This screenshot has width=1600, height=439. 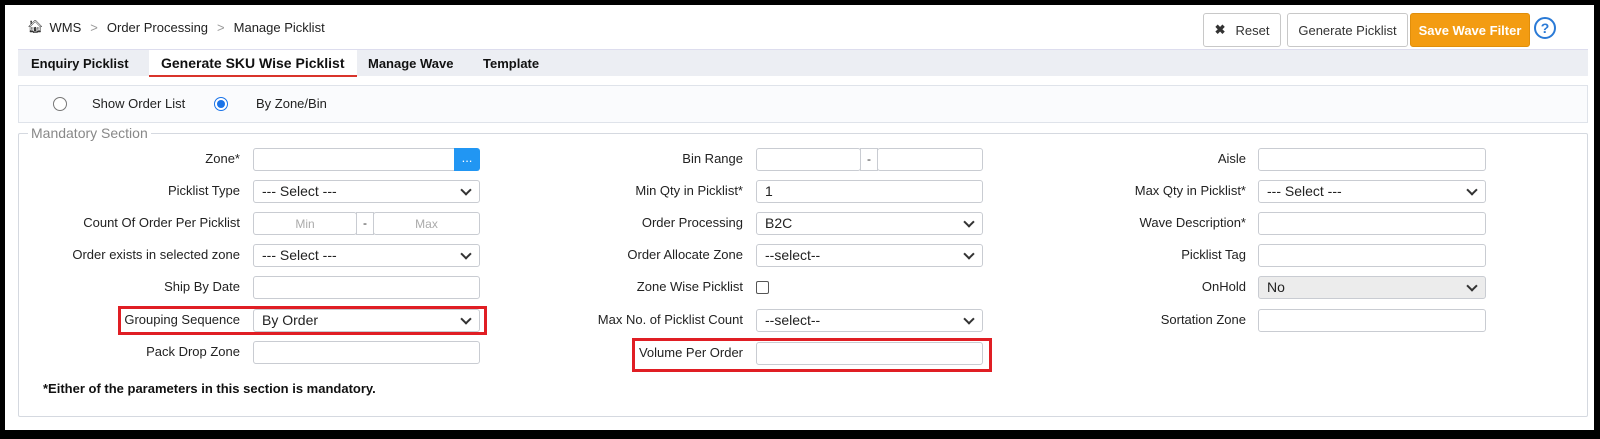 I want to click on count-order-label: Count Of Order Per Picklist, so click(x=161, y=222).